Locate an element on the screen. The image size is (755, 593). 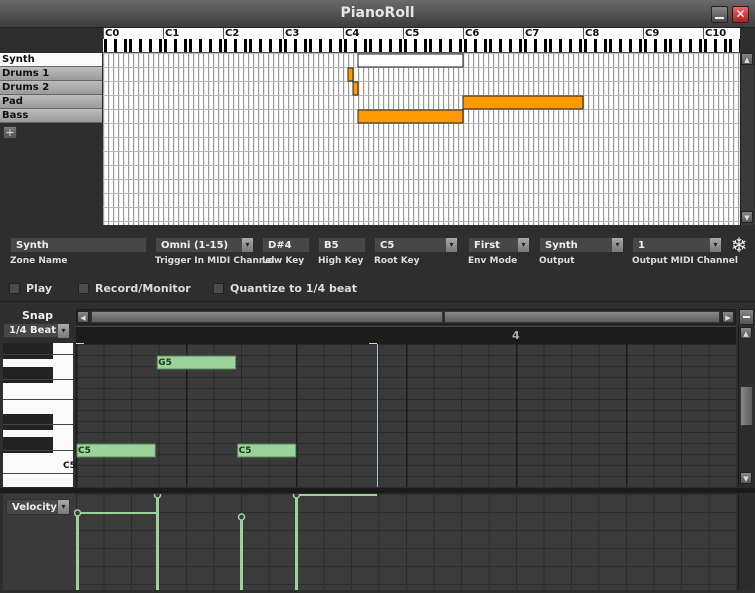
scroll-left-icon: ◀ is located at coordinates (83, 317).